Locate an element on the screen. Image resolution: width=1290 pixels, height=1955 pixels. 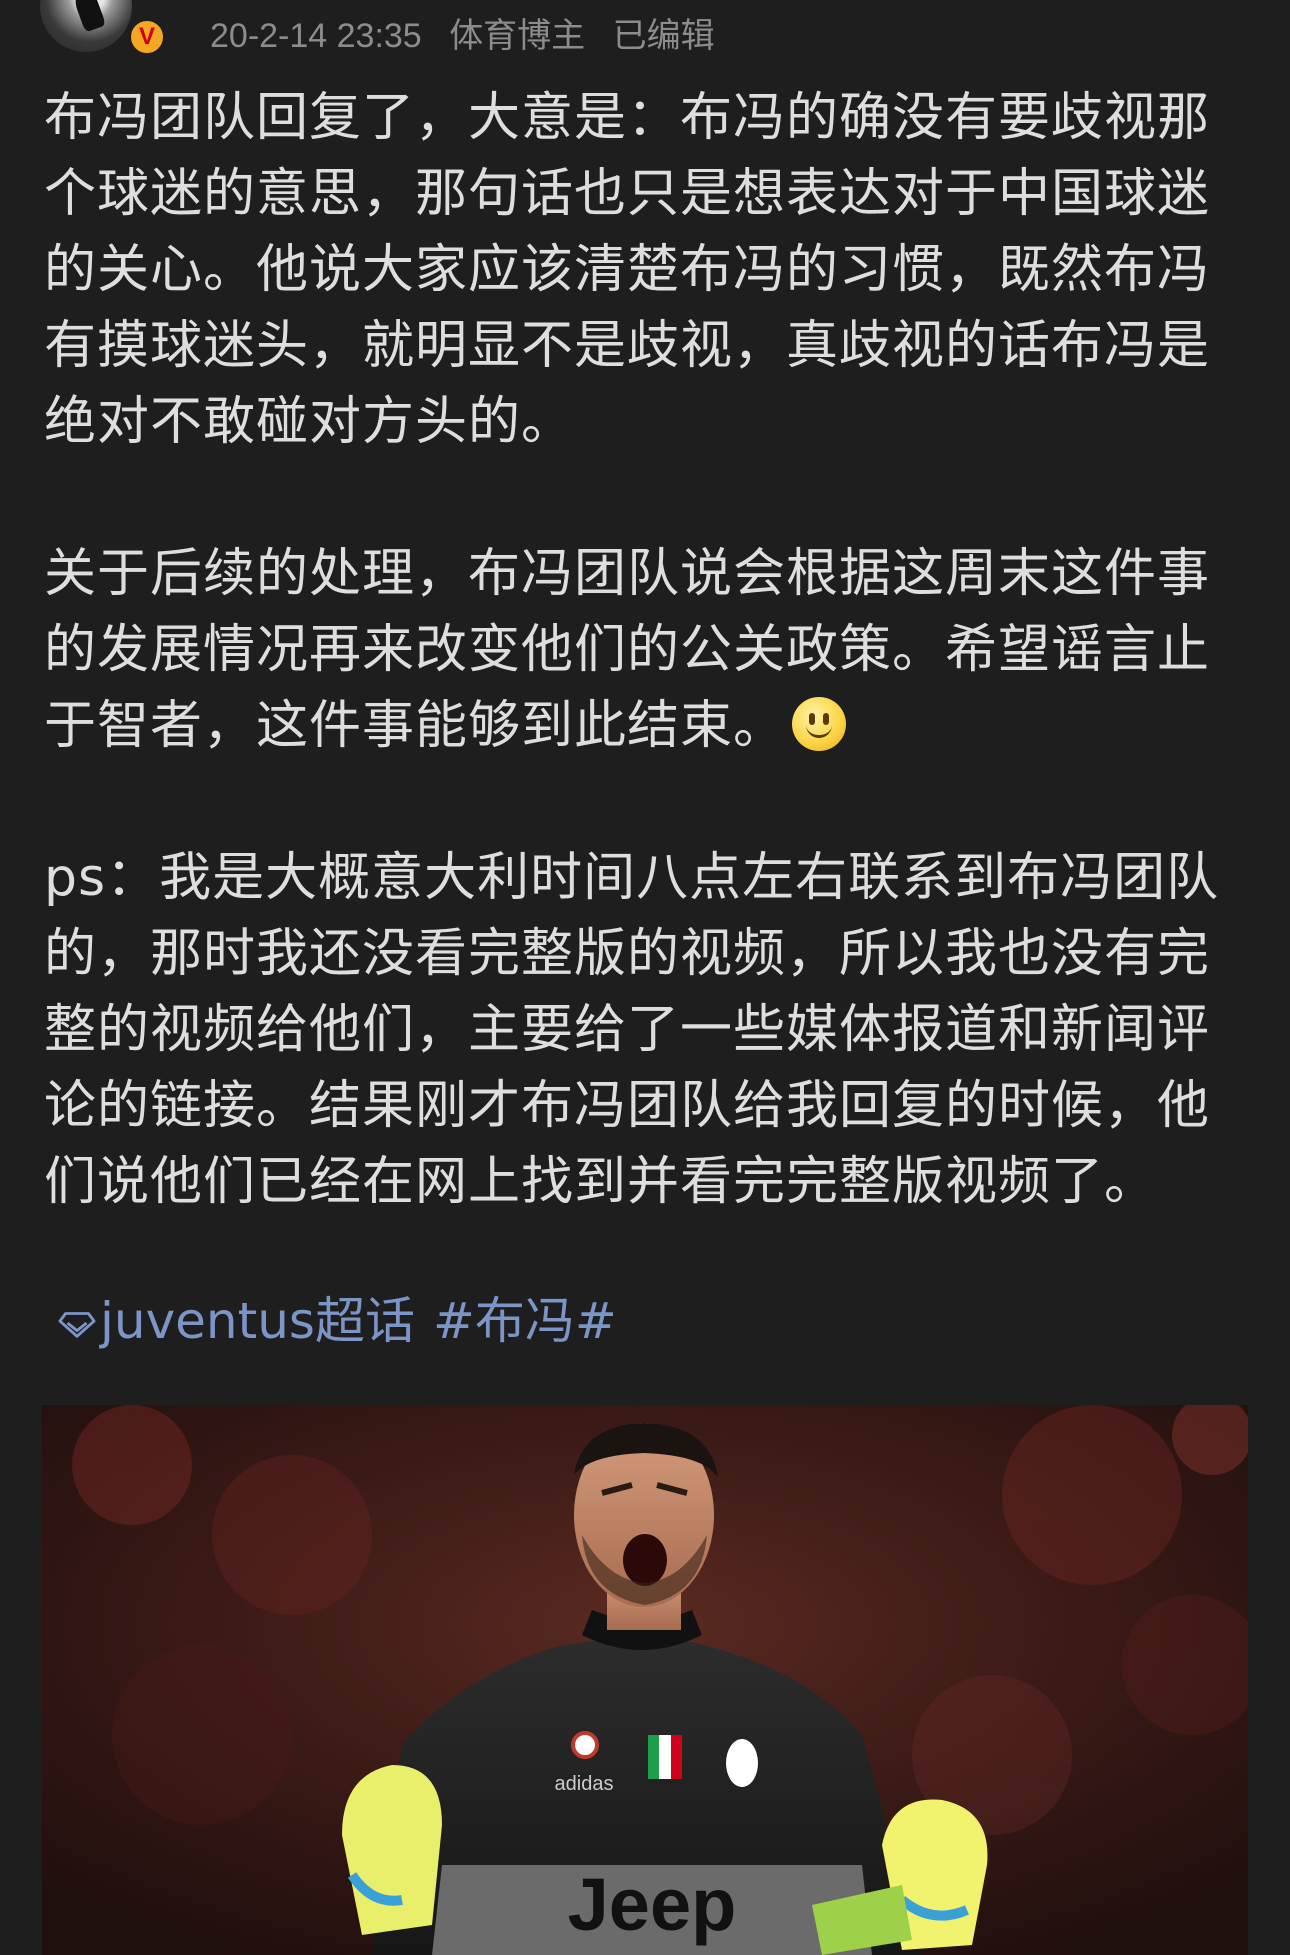
super-topic-link: juventus超话 is located at coordinates (257, 1321).